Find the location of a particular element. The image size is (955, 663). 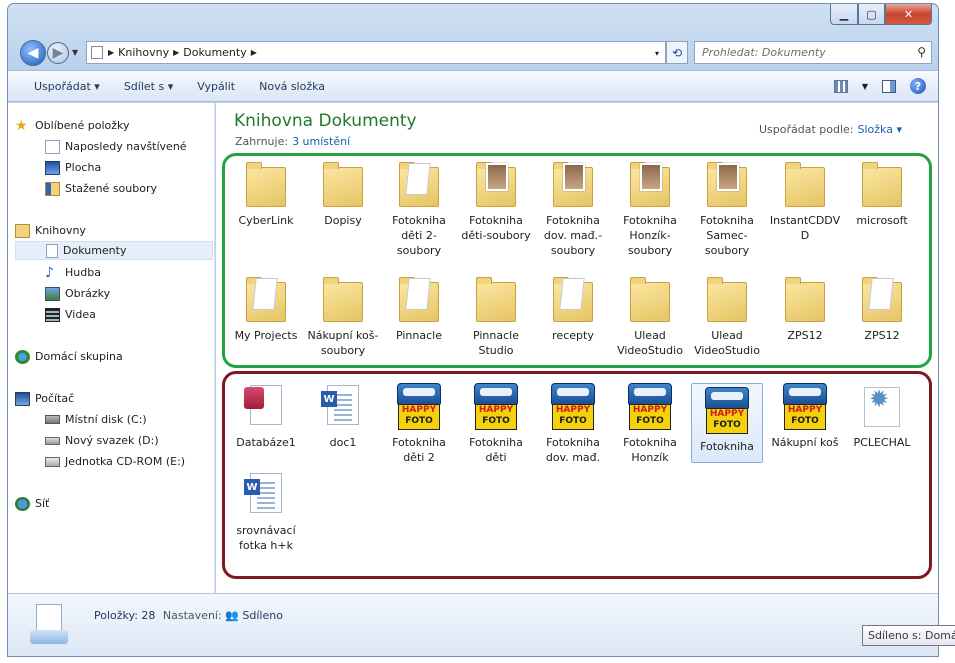

sidebar-item-drive-e: Jednotka CD-ROM (E:) is located at coordinates (115, 461).